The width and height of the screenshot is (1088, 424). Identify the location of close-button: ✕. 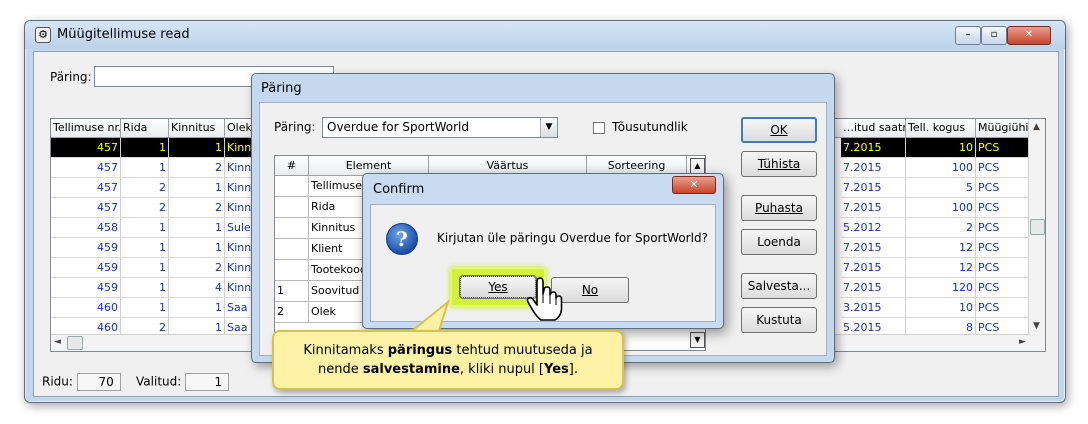
(1029, 35).